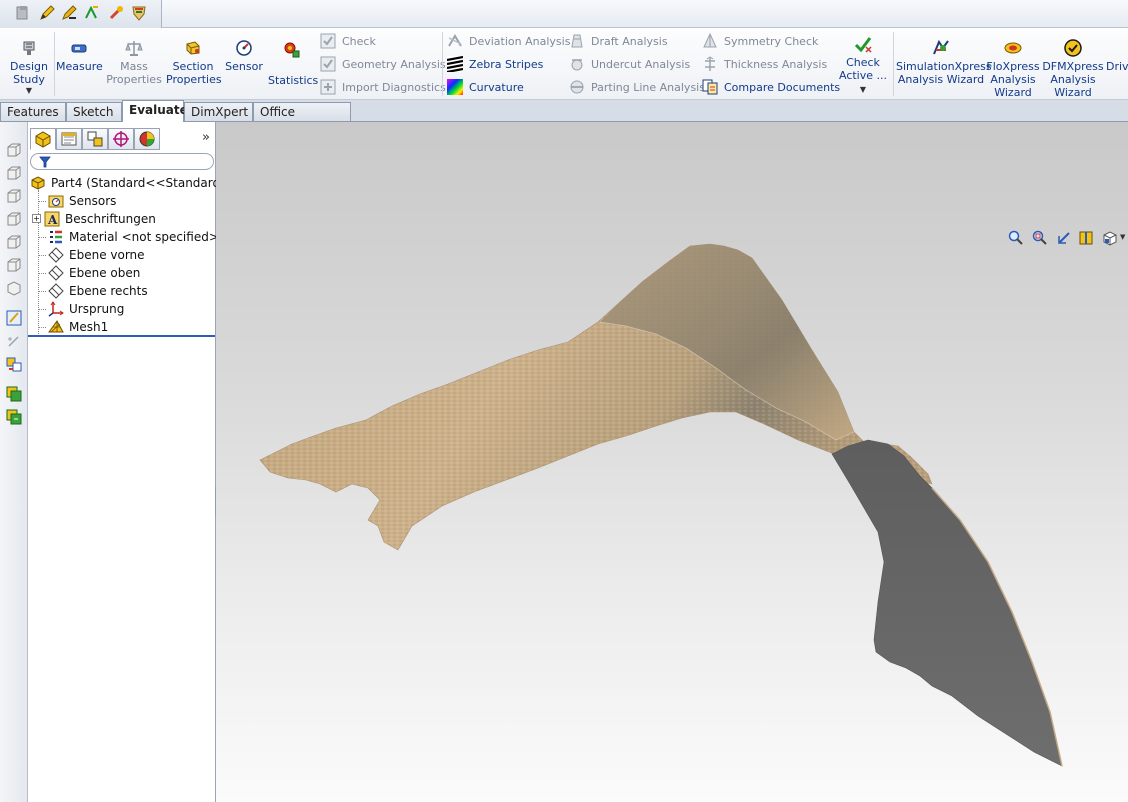  What do you see at coordinates (94, 219) in the screenshot?
I see `tree-item-annotations: + A Beschriftungen` at bounding box center [94, 219].